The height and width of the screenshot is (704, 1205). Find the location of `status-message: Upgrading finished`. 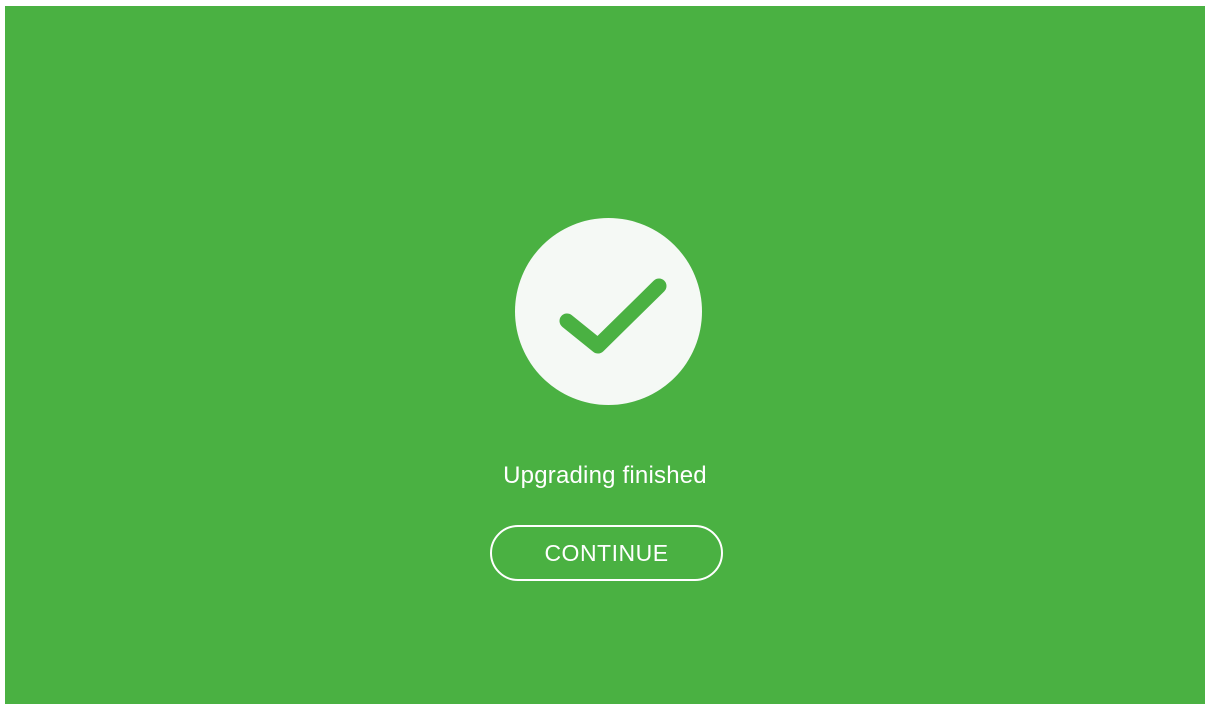

status-message: Upgrading finished is located at coordinates (605, 475).